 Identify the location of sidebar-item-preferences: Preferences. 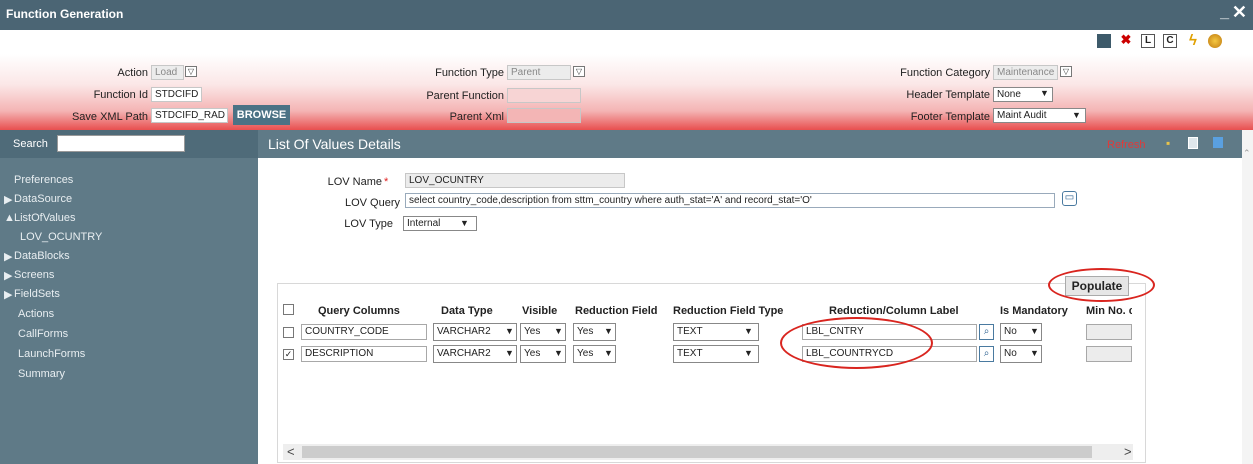
(43, 180).